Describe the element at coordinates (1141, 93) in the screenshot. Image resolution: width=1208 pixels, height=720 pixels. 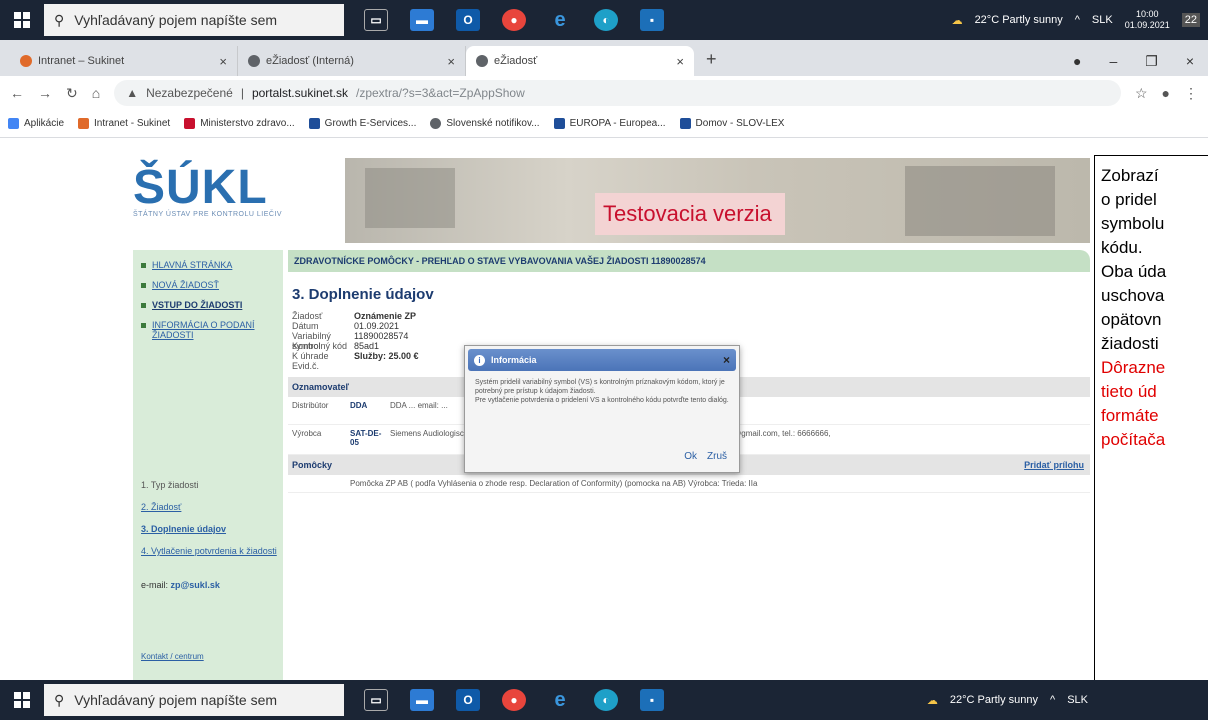
I see `star-icon: ☆` at that location.